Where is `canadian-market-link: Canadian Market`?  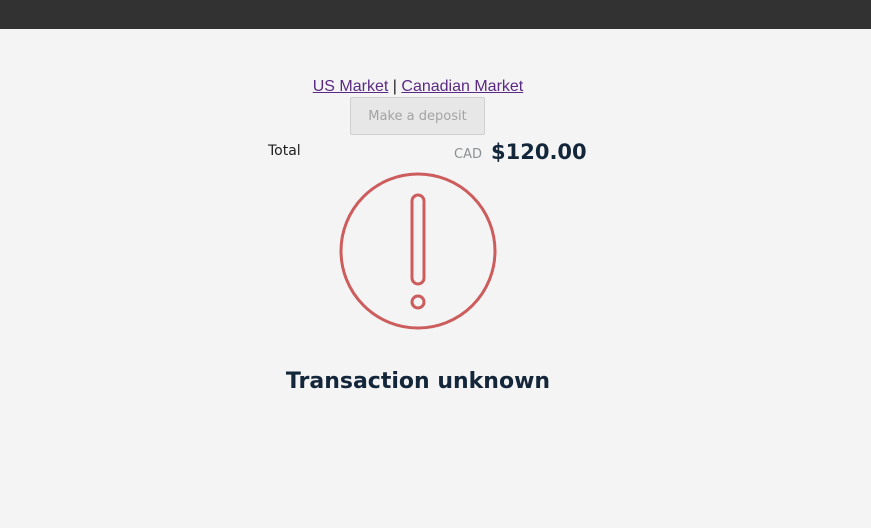 canadian-market-link: Canadian Market is located at coordinates (462, 86).